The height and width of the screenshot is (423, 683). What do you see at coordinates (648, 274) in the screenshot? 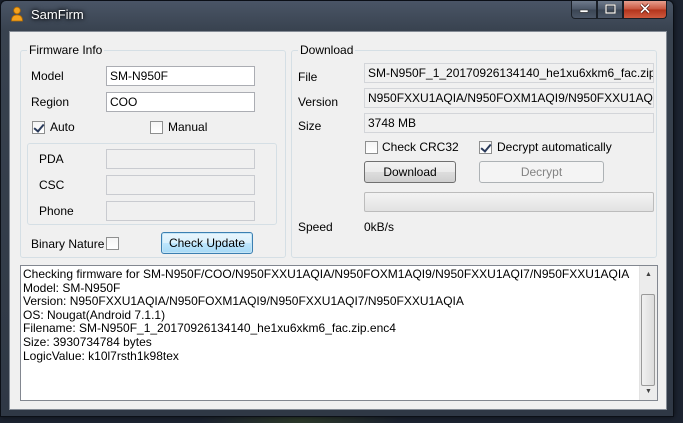
I see `scroll-up-arrow-icon: ▲` at bounding box center [648, 274].